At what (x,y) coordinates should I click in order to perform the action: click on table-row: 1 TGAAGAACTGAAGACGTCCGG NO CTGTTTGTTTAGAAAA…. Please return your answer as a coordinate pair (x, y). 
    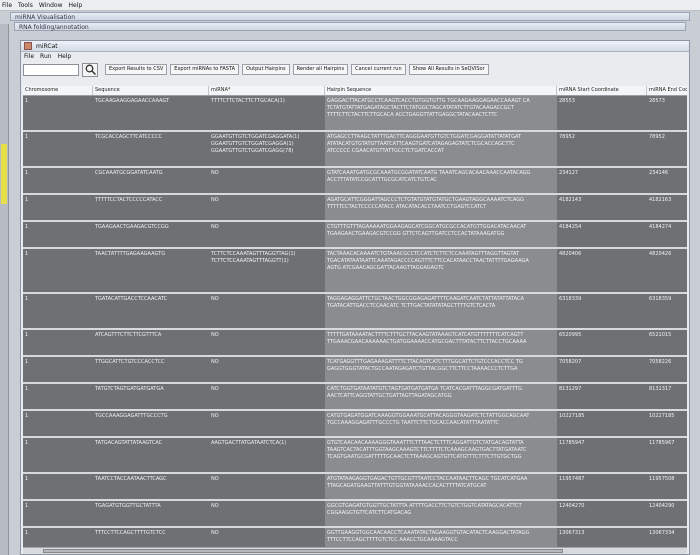
    Looking at the image, I should click on (355, 235).